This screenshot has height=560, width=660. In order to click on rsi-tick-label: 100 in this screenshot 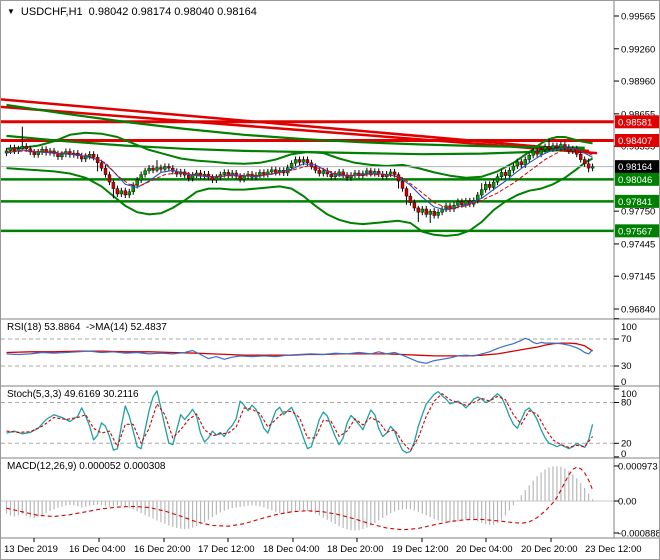, I will do `click(629, 327)`.